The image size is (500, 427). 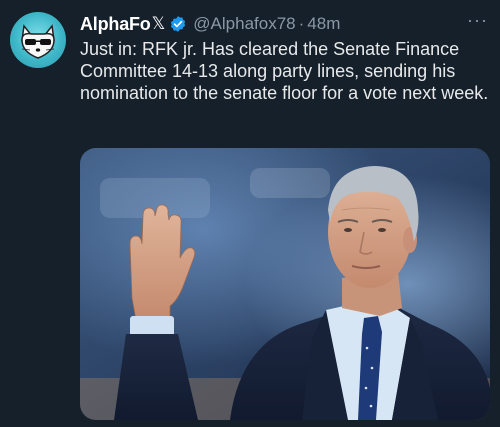 I want to click on fox-avatar-icon, so click(x=38, y=41).